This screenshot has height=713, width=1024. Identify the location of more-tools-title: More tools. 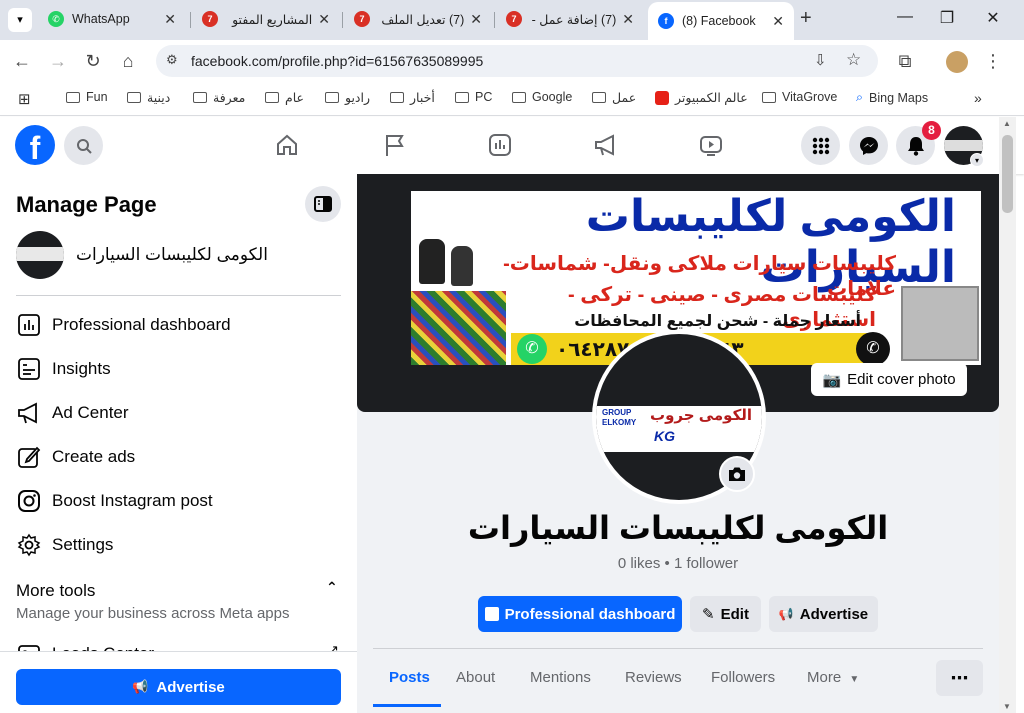
(55, 591).